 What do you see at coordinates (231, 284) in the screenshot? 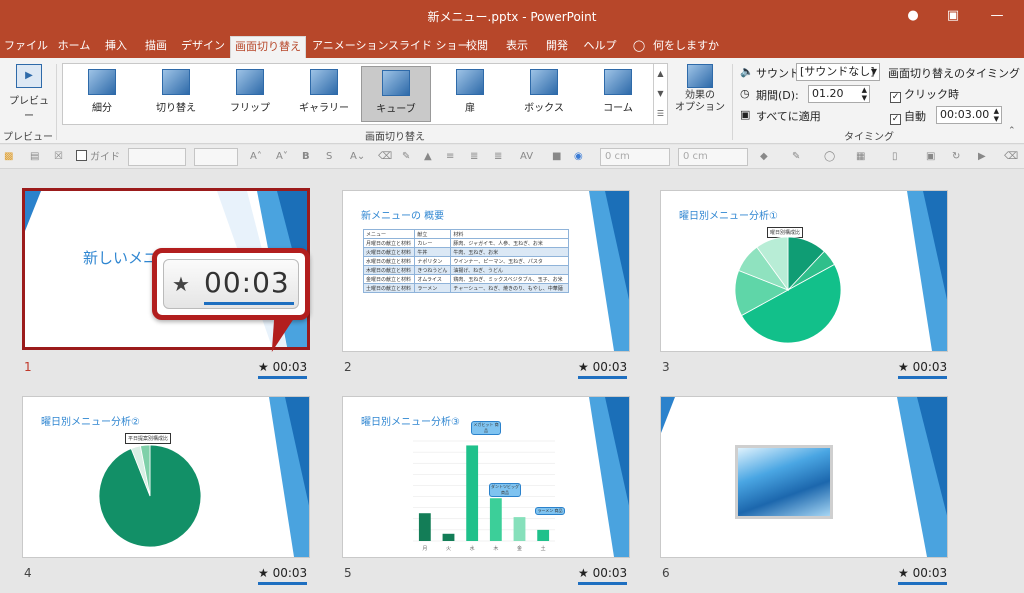
I see `callout-panel: ★ 00:03` at bounding box center [231, 284].